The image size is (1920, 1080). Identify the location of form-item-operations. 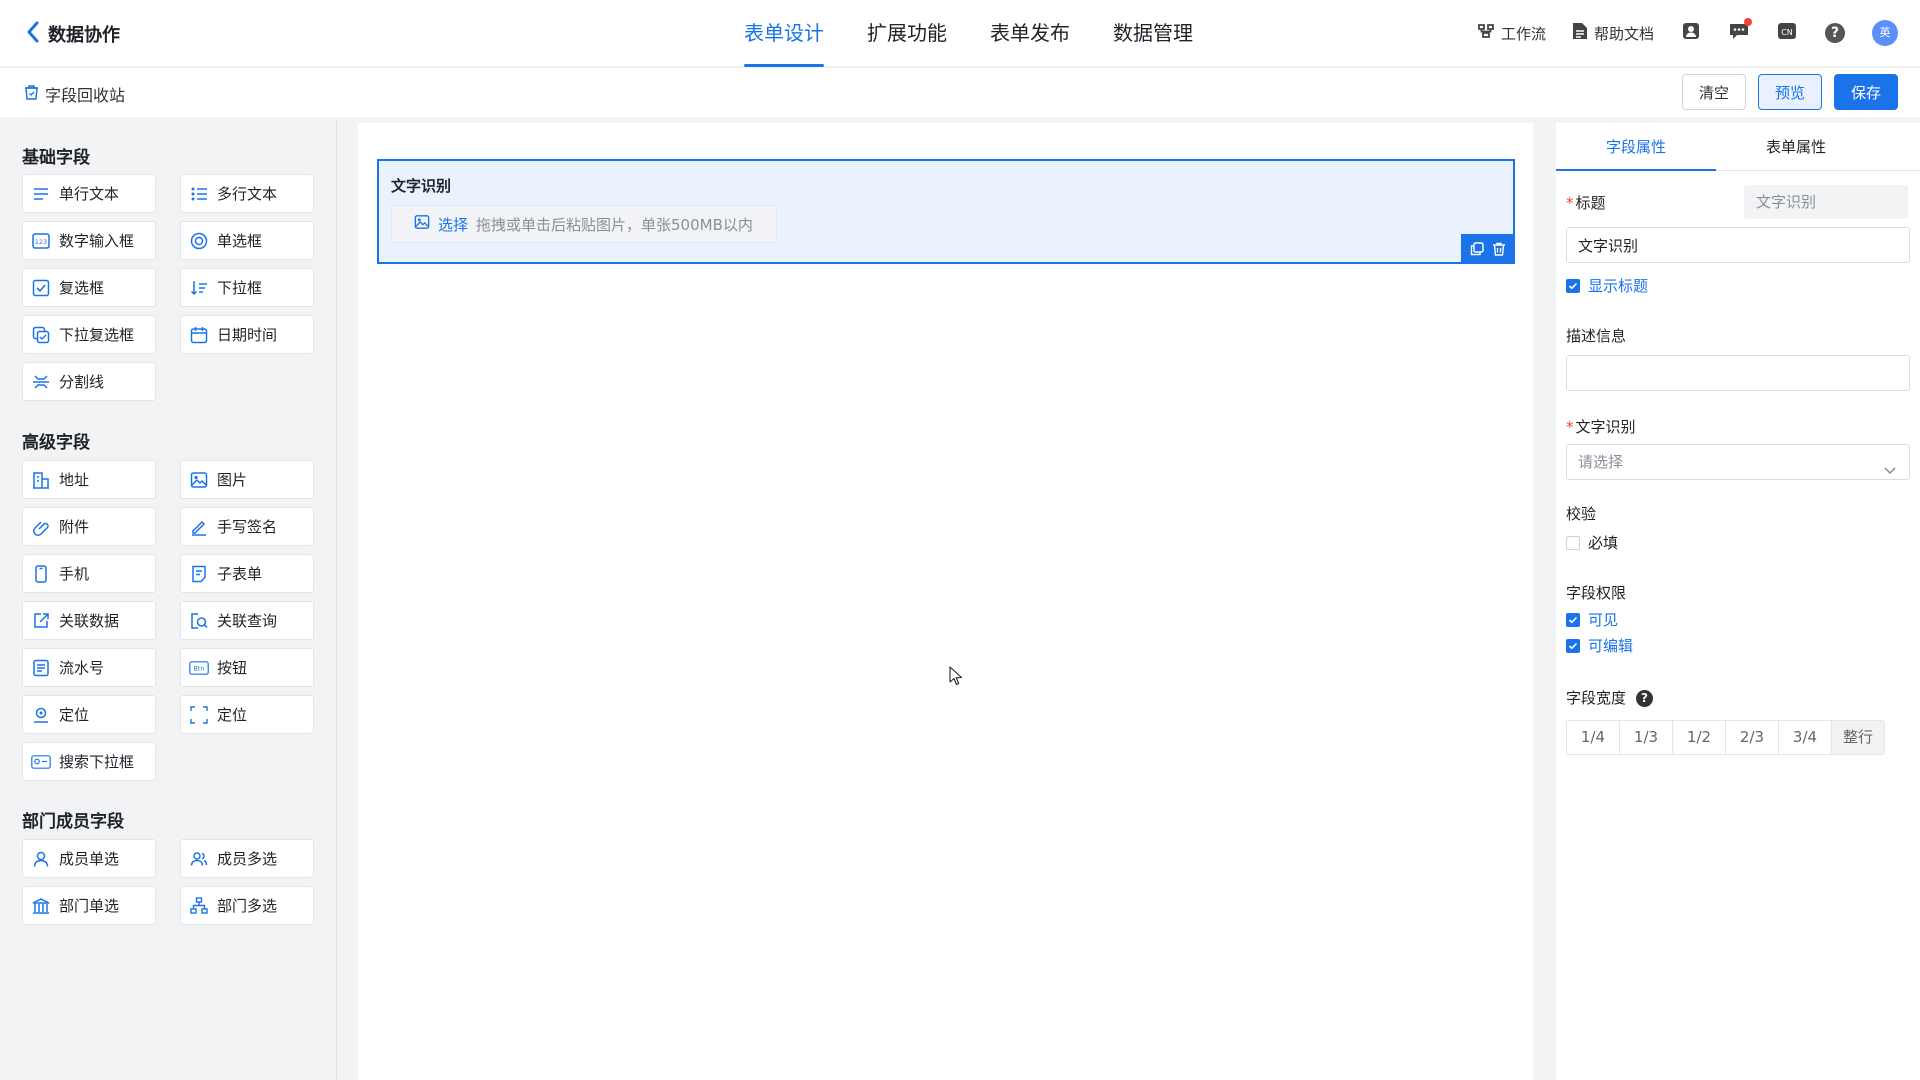
(1488, 249).